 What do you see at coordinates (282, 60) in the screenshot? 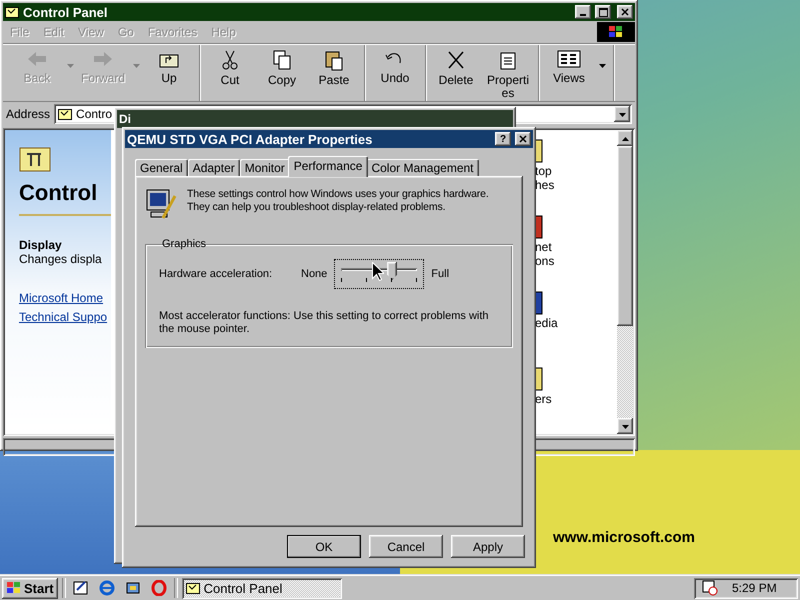
I see `copy-icon` at bounding box center [282, 60].